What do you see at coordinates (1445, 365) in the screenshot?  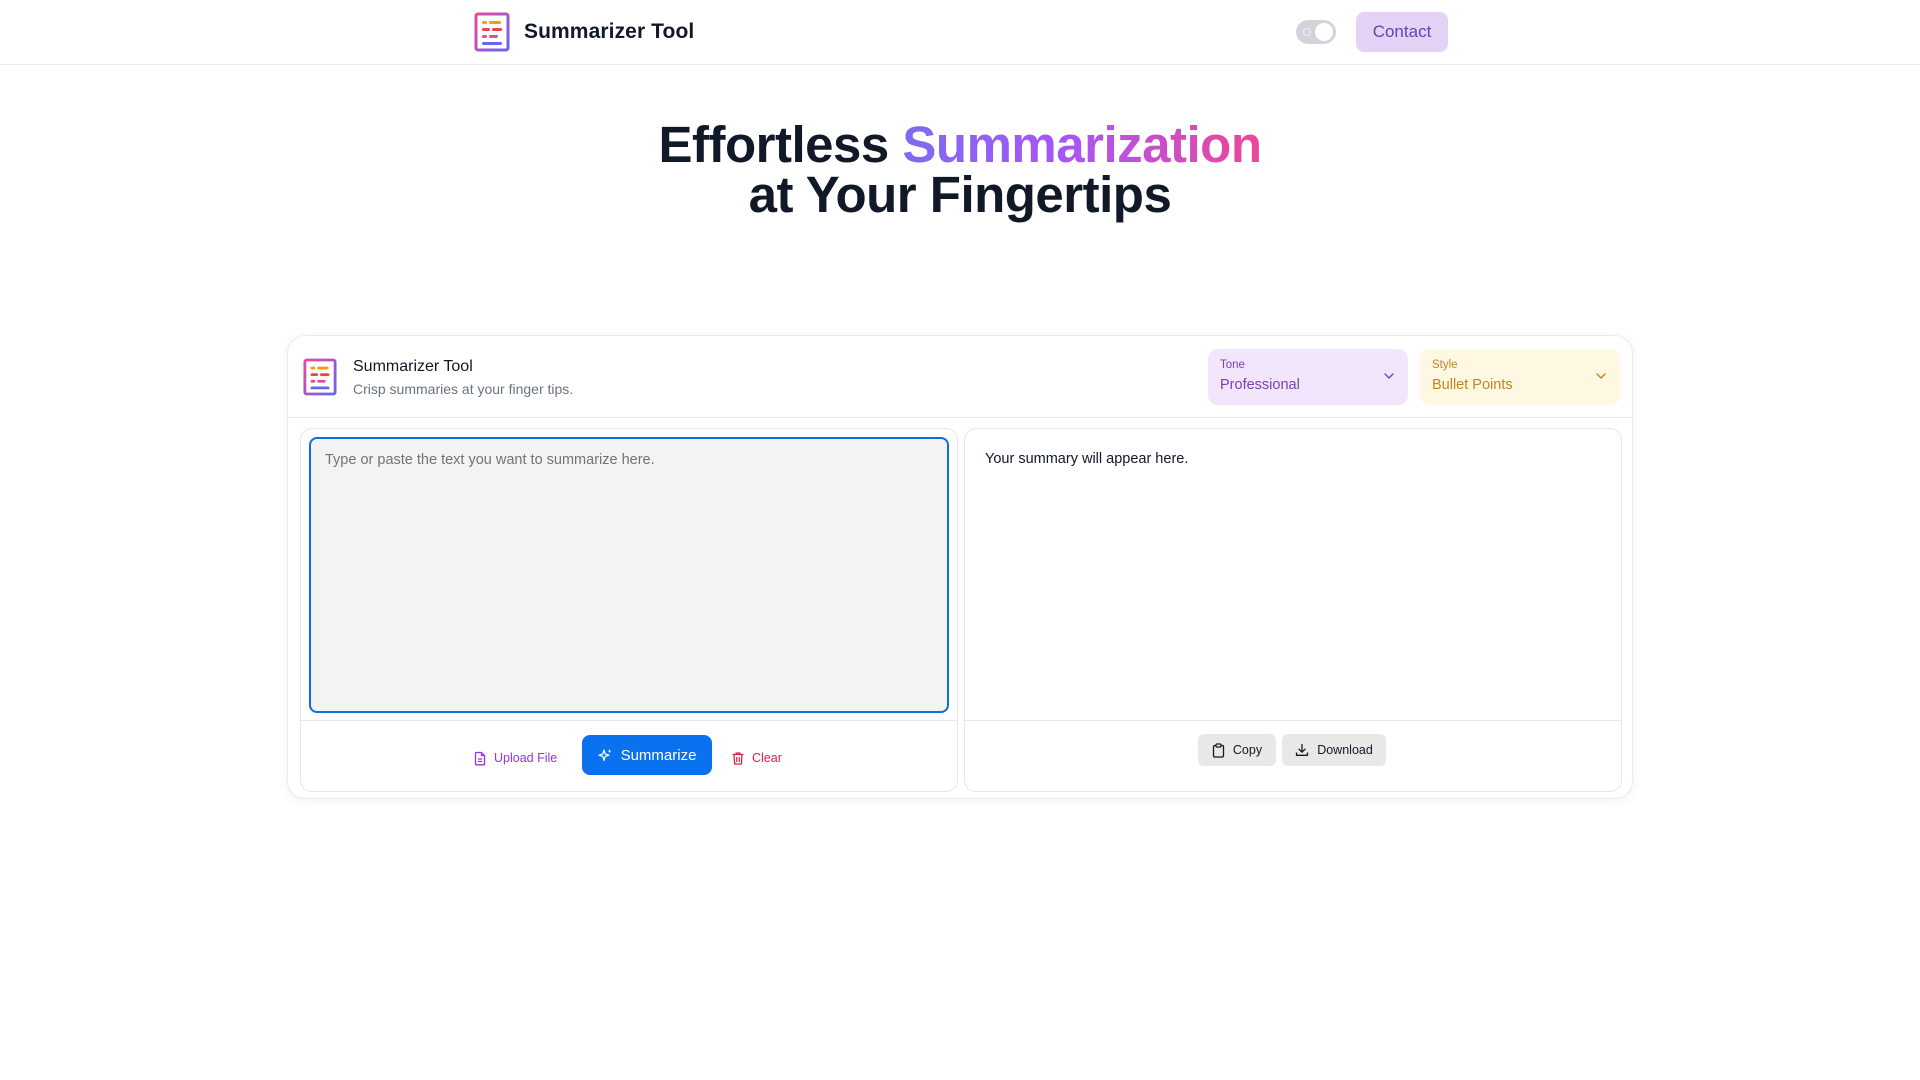 I see `style-label: Style` at bounding box center [1445, 365].